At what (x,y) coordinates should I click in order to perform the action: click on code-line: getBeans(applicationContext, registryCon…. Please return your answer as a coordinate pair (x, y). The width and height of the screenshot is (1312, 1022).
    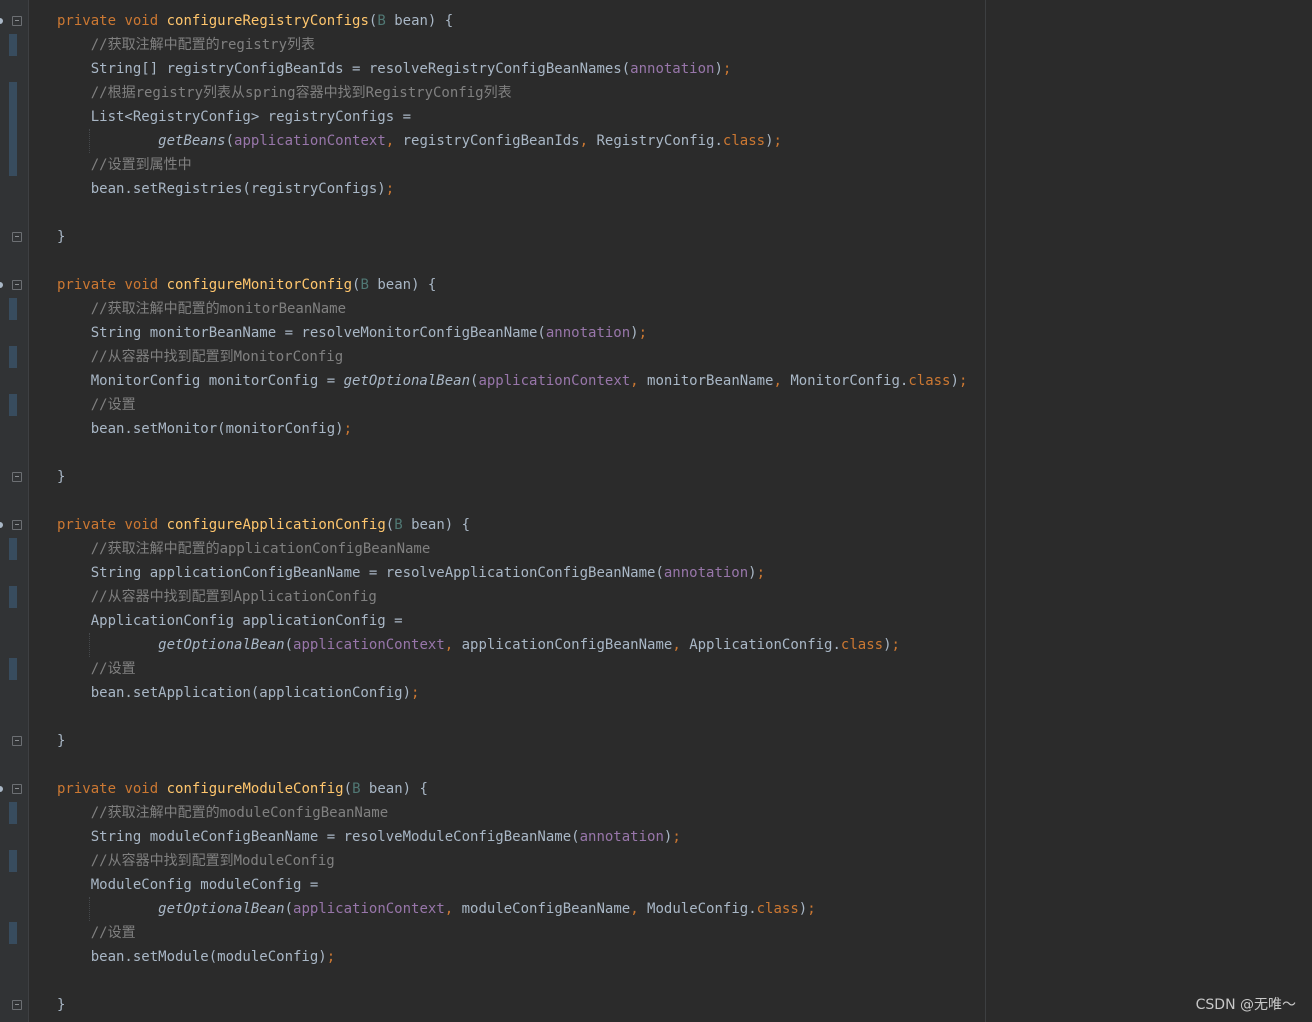
    Looking at the image, I should click on (512, 141).